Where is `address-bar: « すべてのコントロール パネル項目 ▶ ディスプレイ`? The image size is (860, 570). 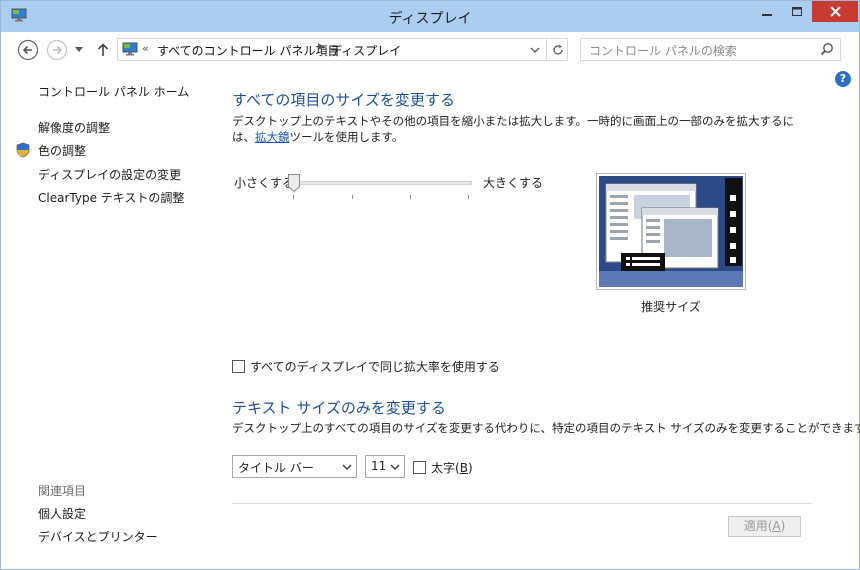 address-bar: « すべてのコントロール パネル項目 ▶ ディスプレイ is located at coordinates (342, 49).